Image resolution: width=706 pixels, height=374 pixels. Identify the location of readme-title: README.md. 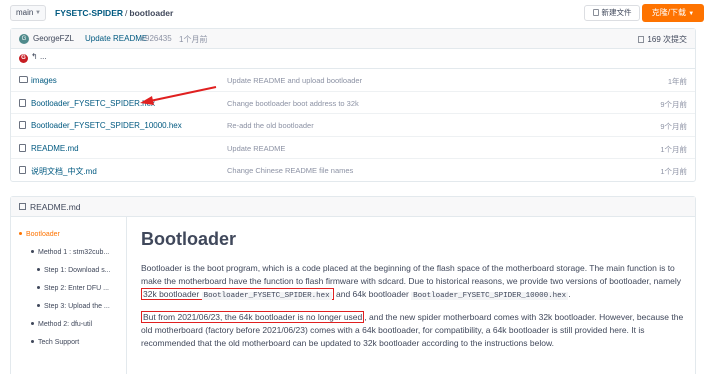
(55, 207).